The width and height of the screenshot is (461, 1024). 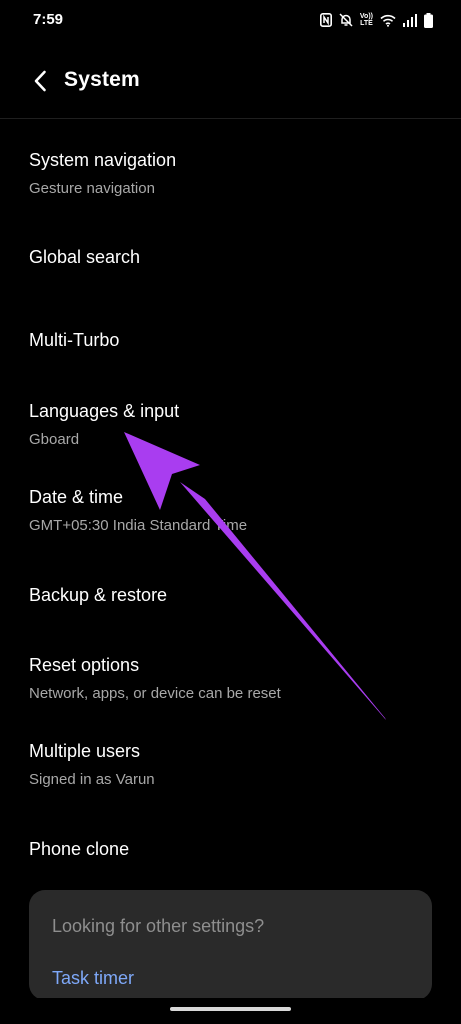 I want to click on status-bar: 7:59 Vo)) LTE, so click(x=230, y=20).